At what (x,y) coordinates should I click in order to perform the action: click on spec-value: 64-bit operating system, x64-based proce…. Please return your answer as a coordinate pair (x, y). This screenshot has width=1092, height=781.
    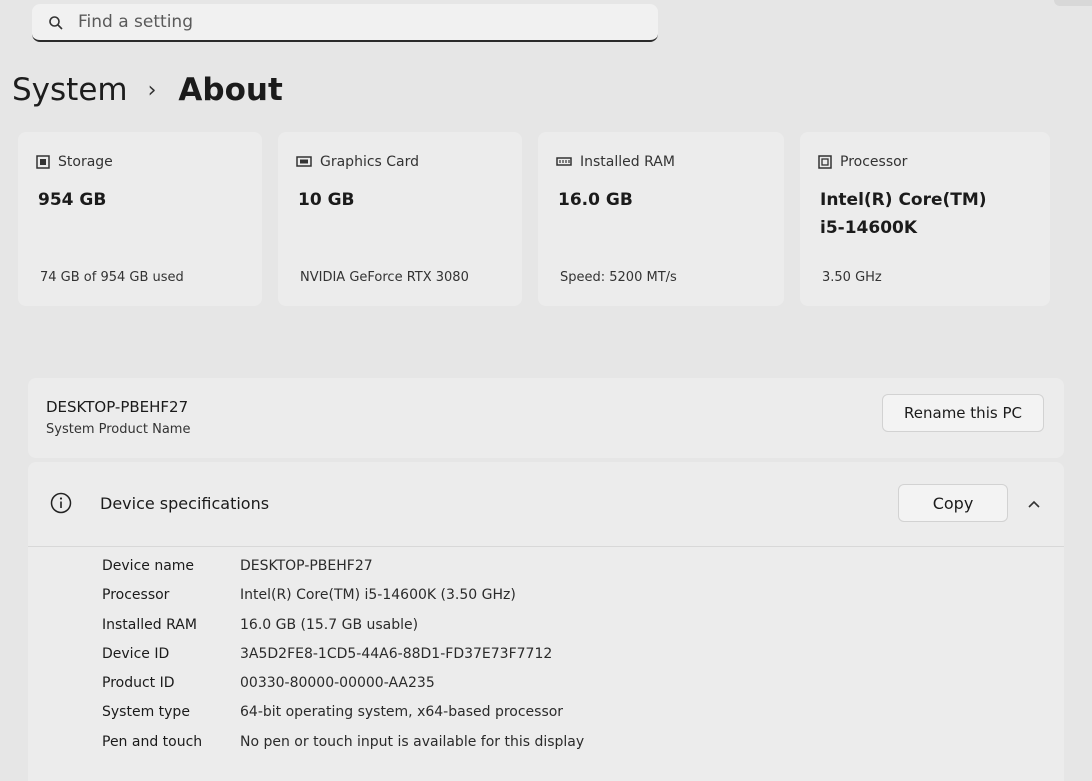
    Looking at the image, I should click on (402, 712).